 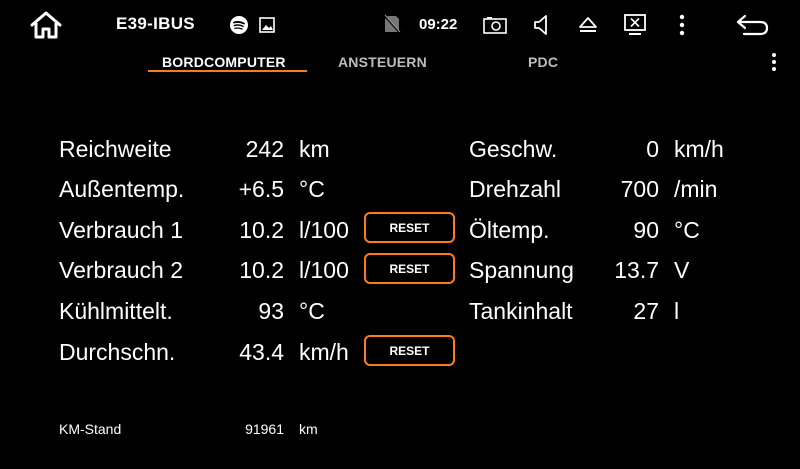 I want to click on no-sim-icon, so click(x=392, y=24).